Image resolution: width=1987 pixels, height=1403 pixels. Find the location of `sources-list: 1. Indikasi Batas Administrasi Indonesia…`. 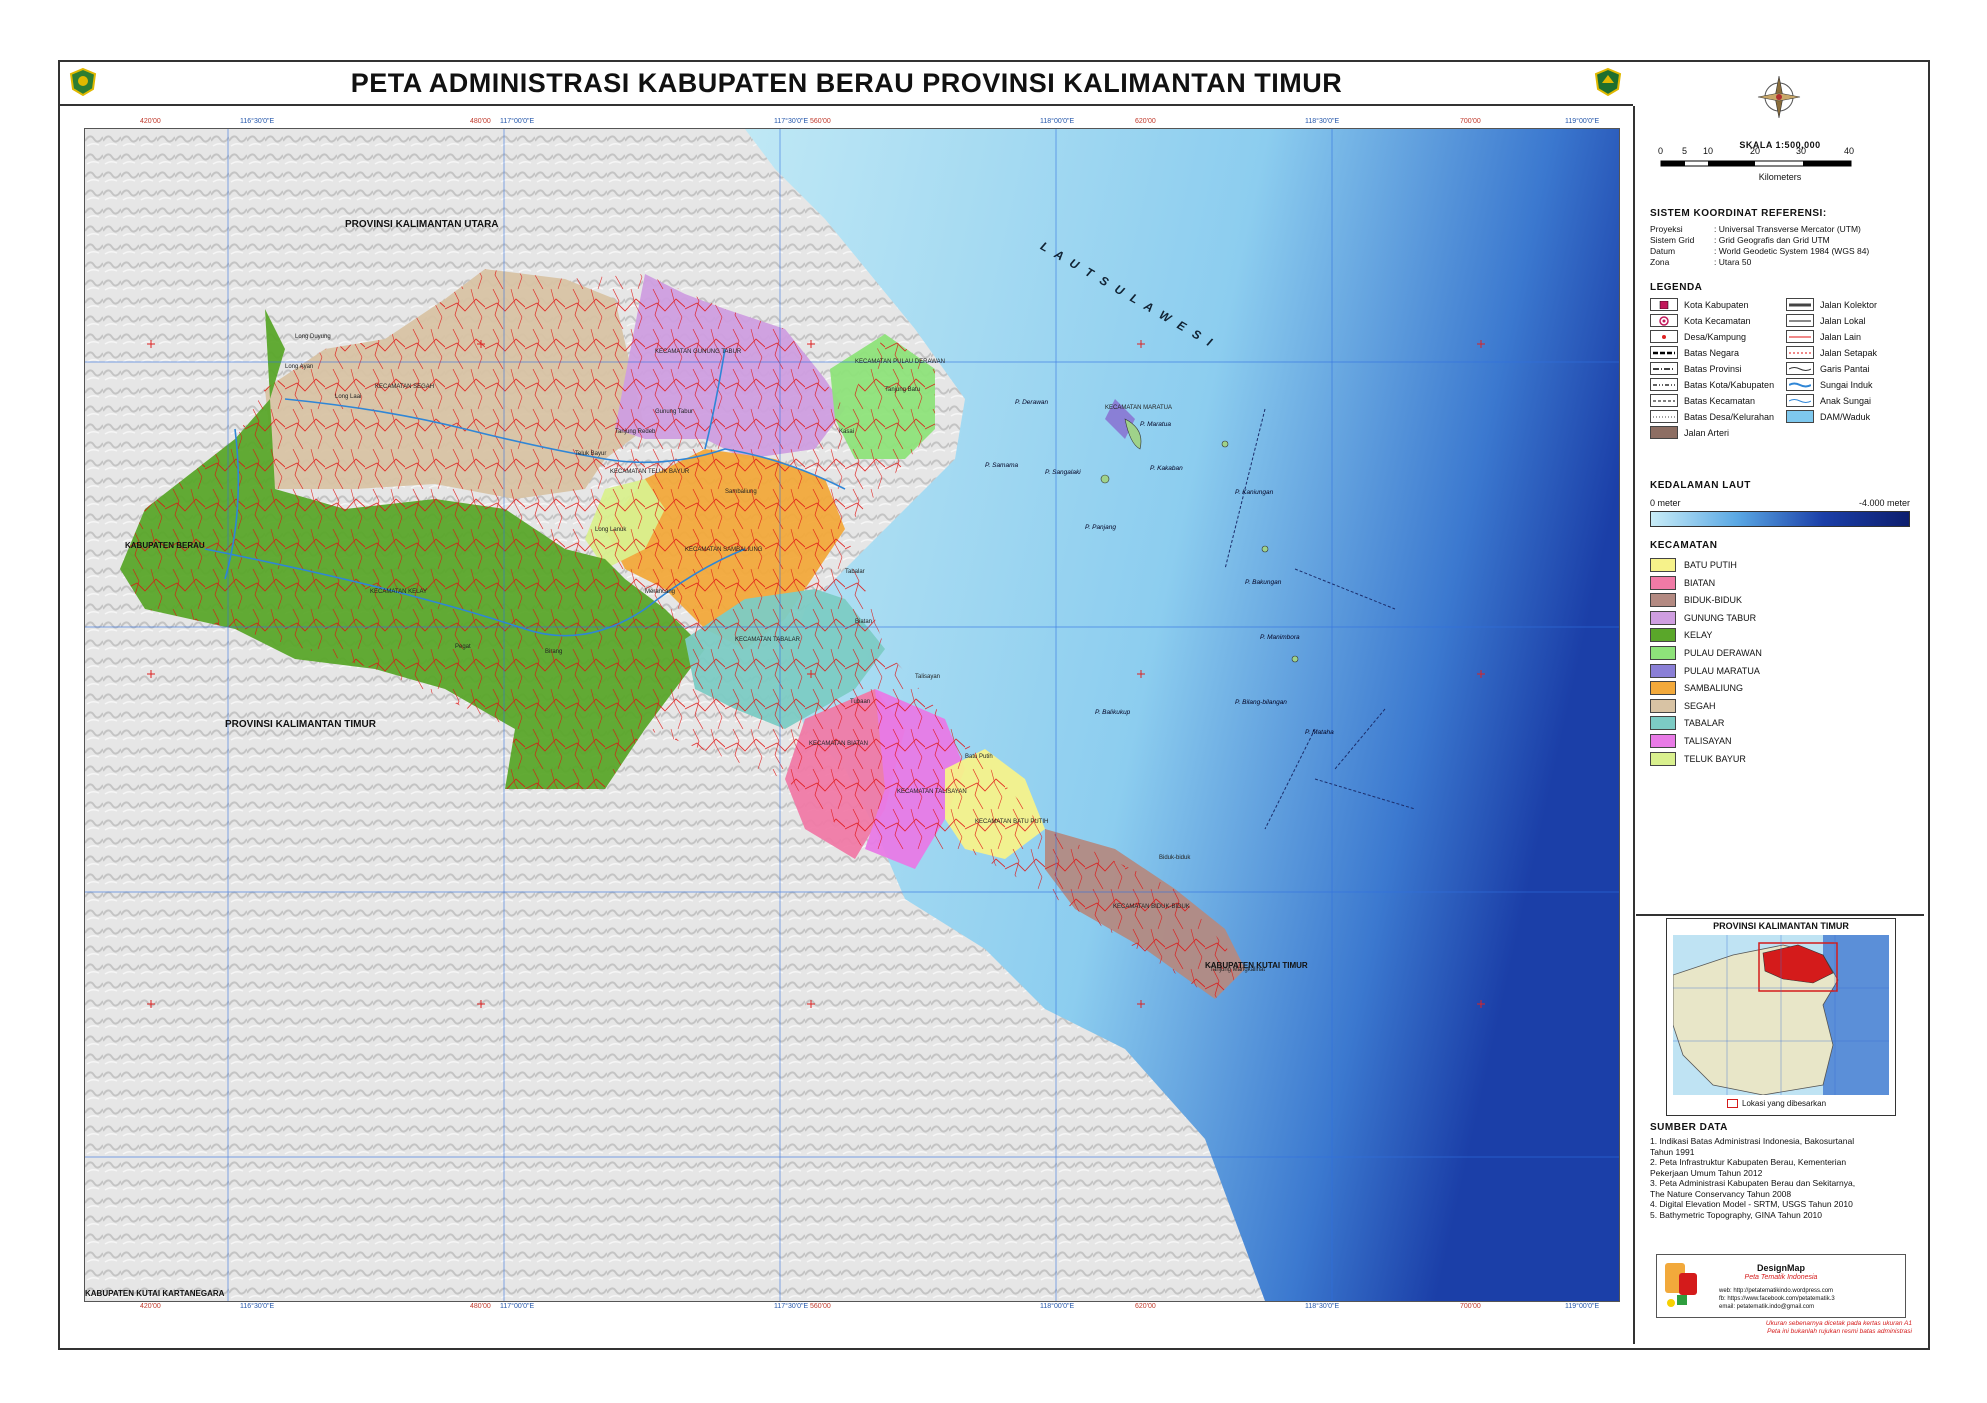

sources-list: 1. Indikasi Batas Administrasi Indonesia… is located at coordinates (1752, 1178).